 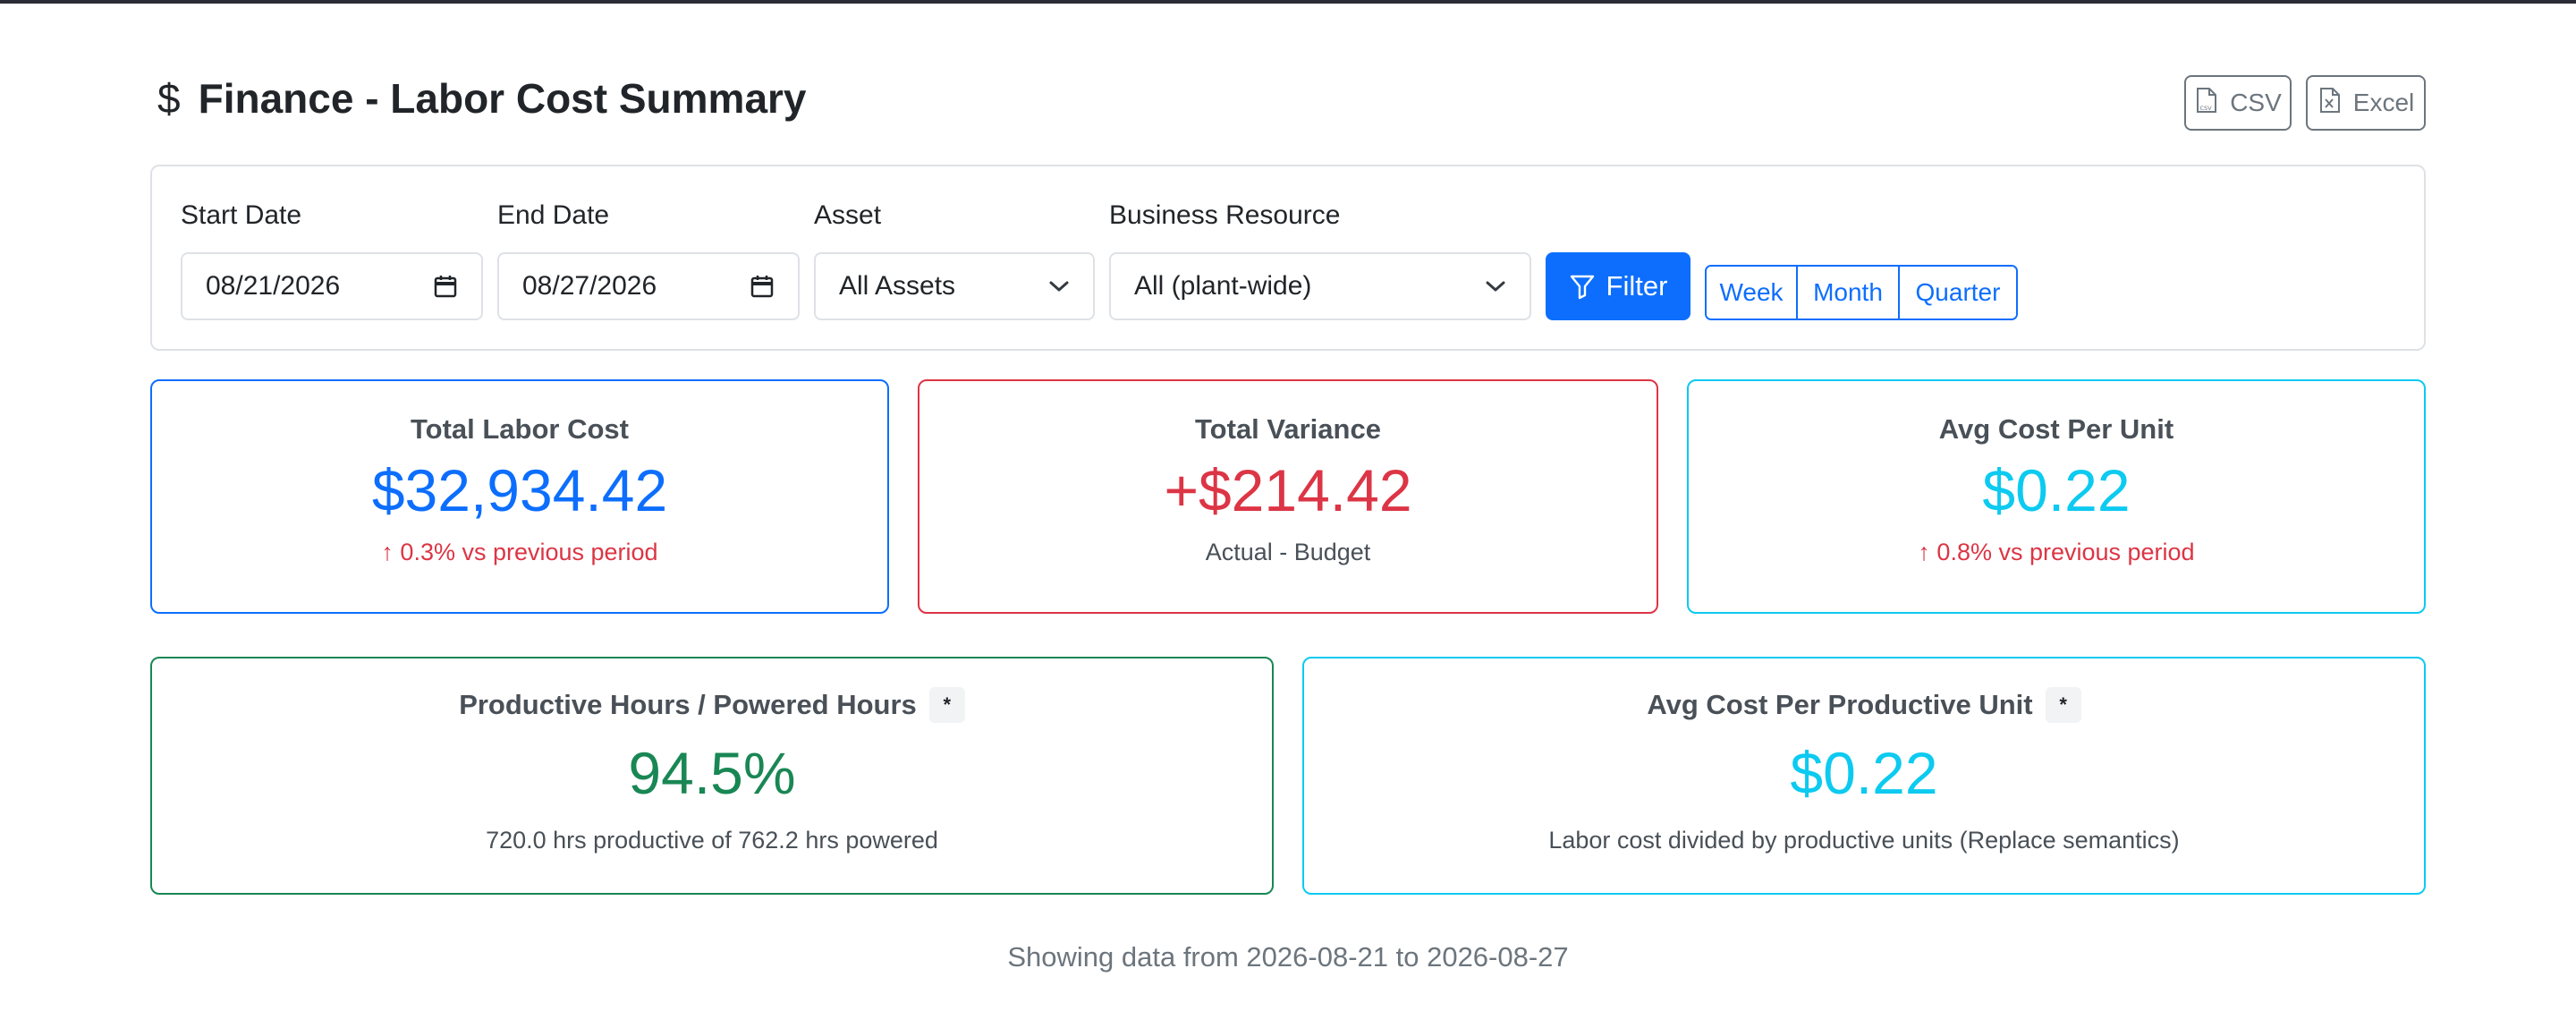 I want to click on end-date-value: 08/27/2026, so click(x=589, y=286).